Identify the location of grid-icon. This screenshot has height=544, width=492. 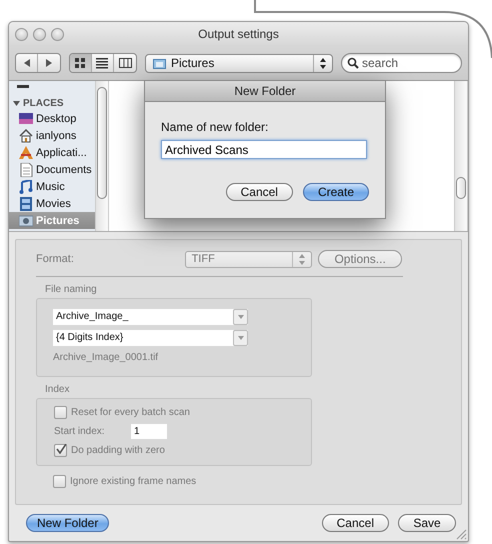
(80, 63).